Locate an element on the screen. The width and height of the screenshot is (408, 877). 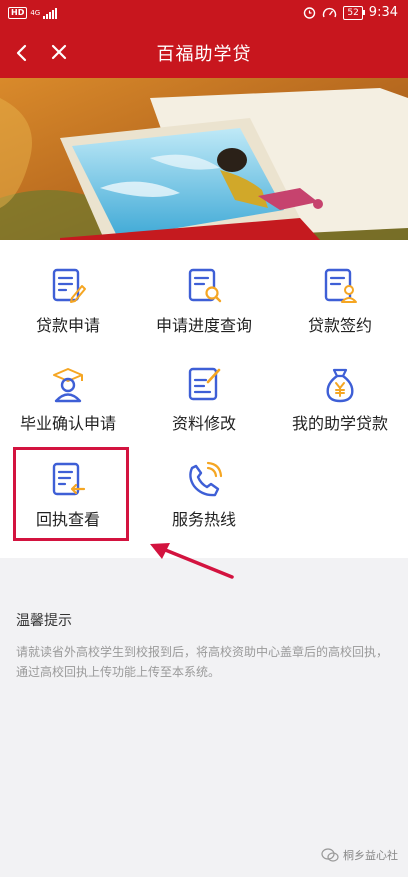
nav-bar: 百福助学贷 is located at coordinates (204, 53).